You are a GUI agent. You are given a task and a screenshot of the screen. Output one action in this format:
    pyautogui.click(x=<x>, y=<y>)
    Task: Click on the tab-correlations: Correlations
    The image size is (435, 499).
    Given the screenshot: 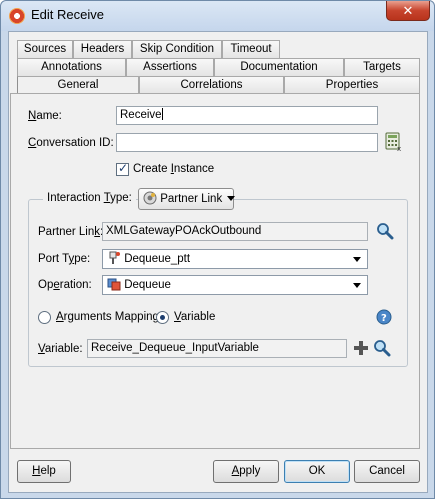 What is the action you would take?
    pyautogui.click(x=211, y=85)
    